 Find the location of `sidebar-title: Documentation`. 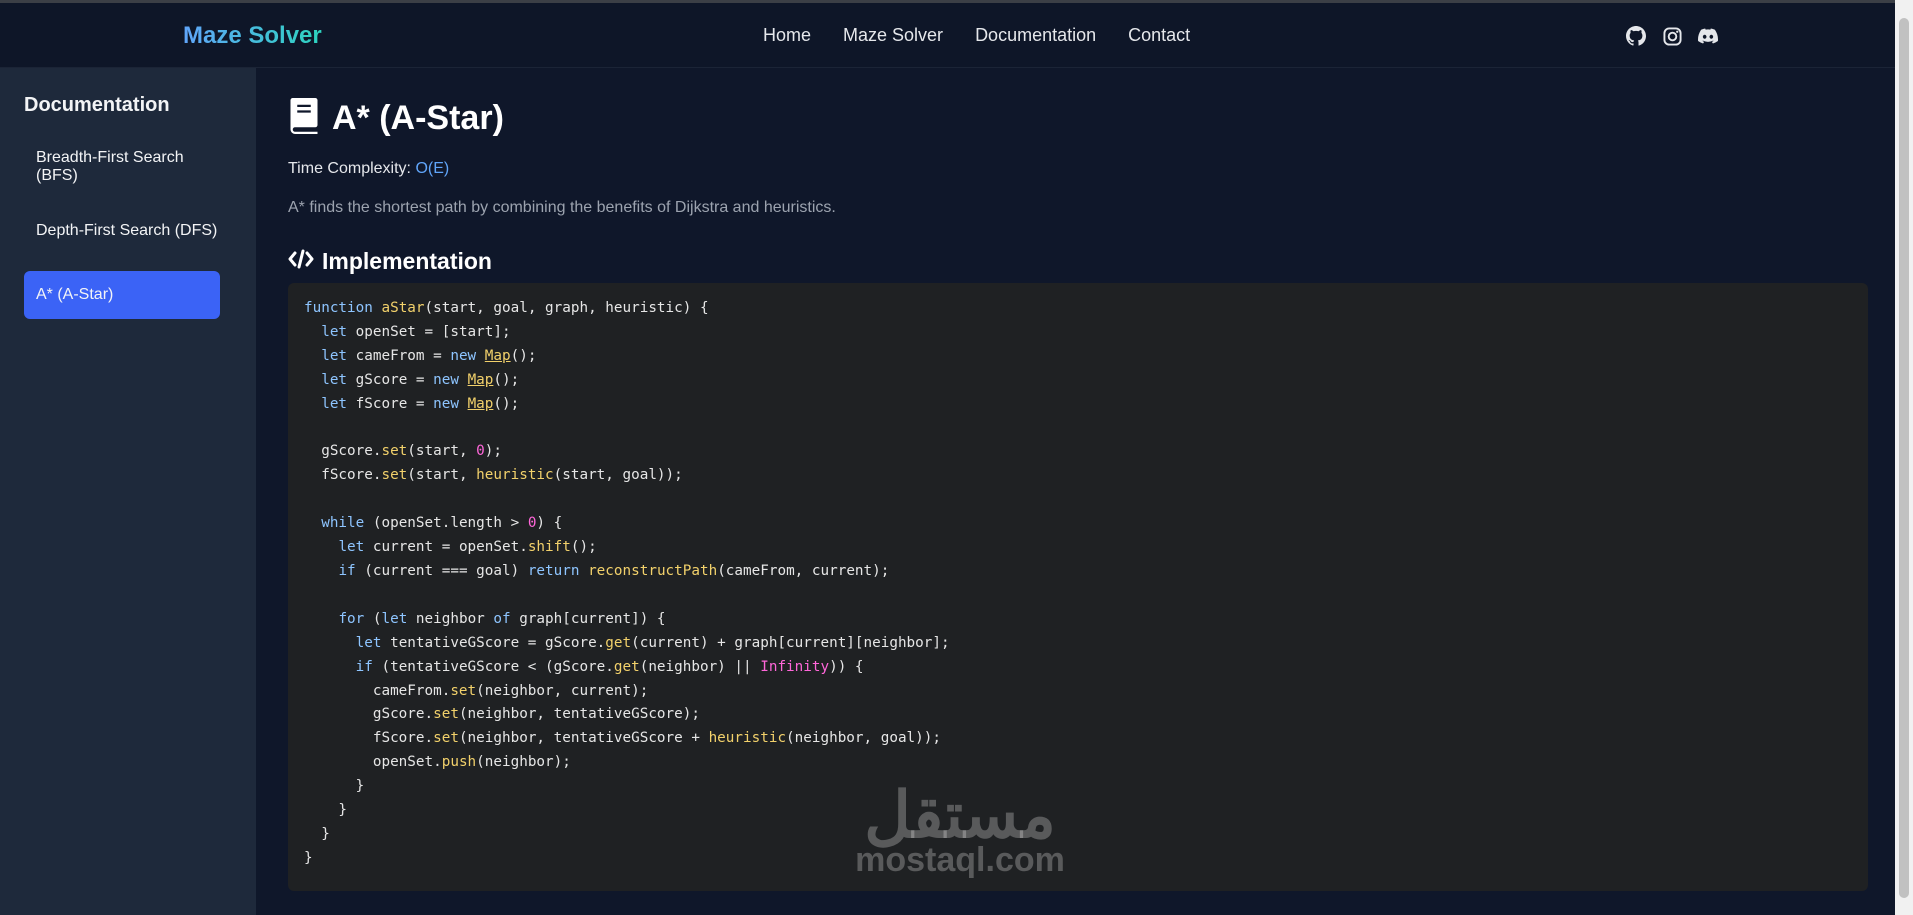

sidebar-title: Documentation is located at coordinates (97, 105).